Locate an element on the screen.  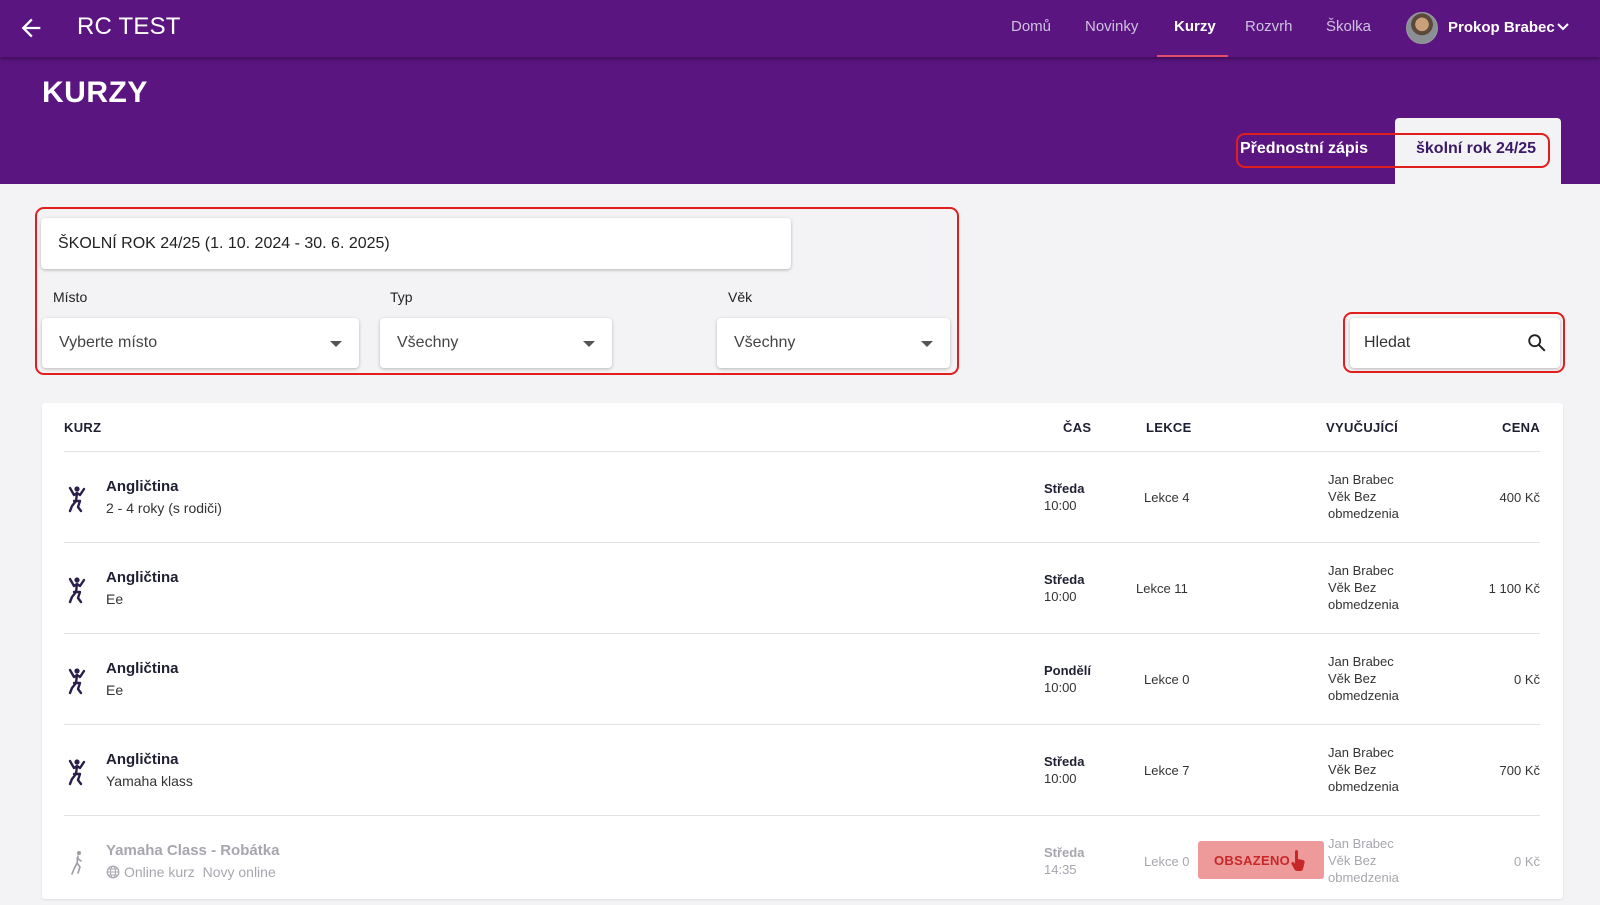
col-header-price: CENA is located at coordinates (1521, 427).